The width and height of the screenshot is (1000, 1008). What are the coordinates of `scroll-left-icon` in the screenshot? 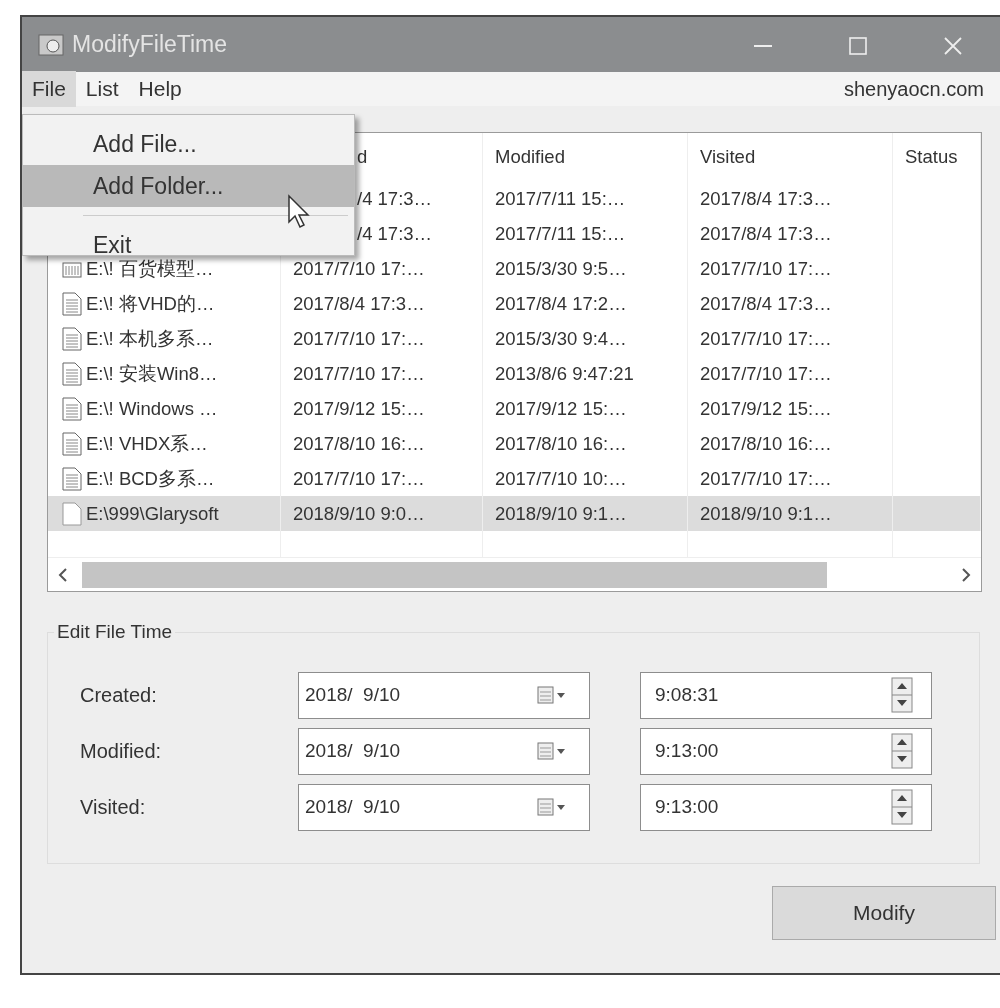 It's located at (63, 575).